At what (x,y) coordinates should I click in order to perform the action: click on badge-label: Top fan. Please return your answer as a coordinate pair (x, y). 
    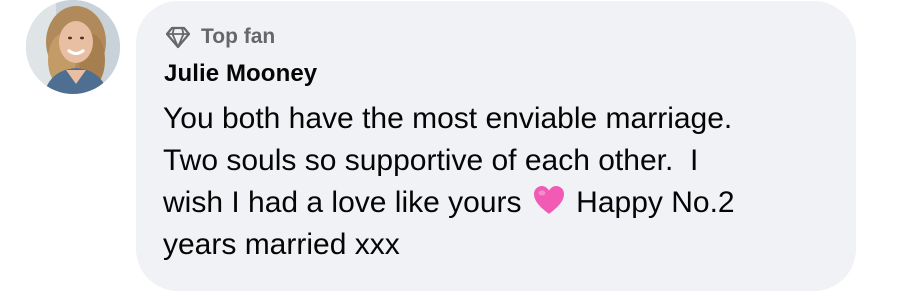
    Looking at the image, I should click on (238, 36).